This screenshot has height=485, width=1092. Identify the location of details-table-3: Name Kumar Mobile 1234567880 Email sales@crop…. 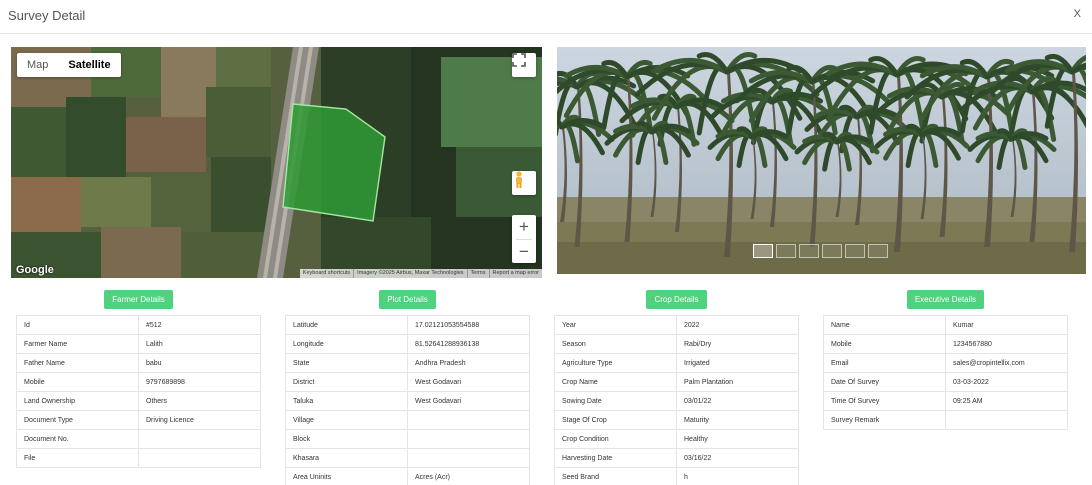
(945, 372).